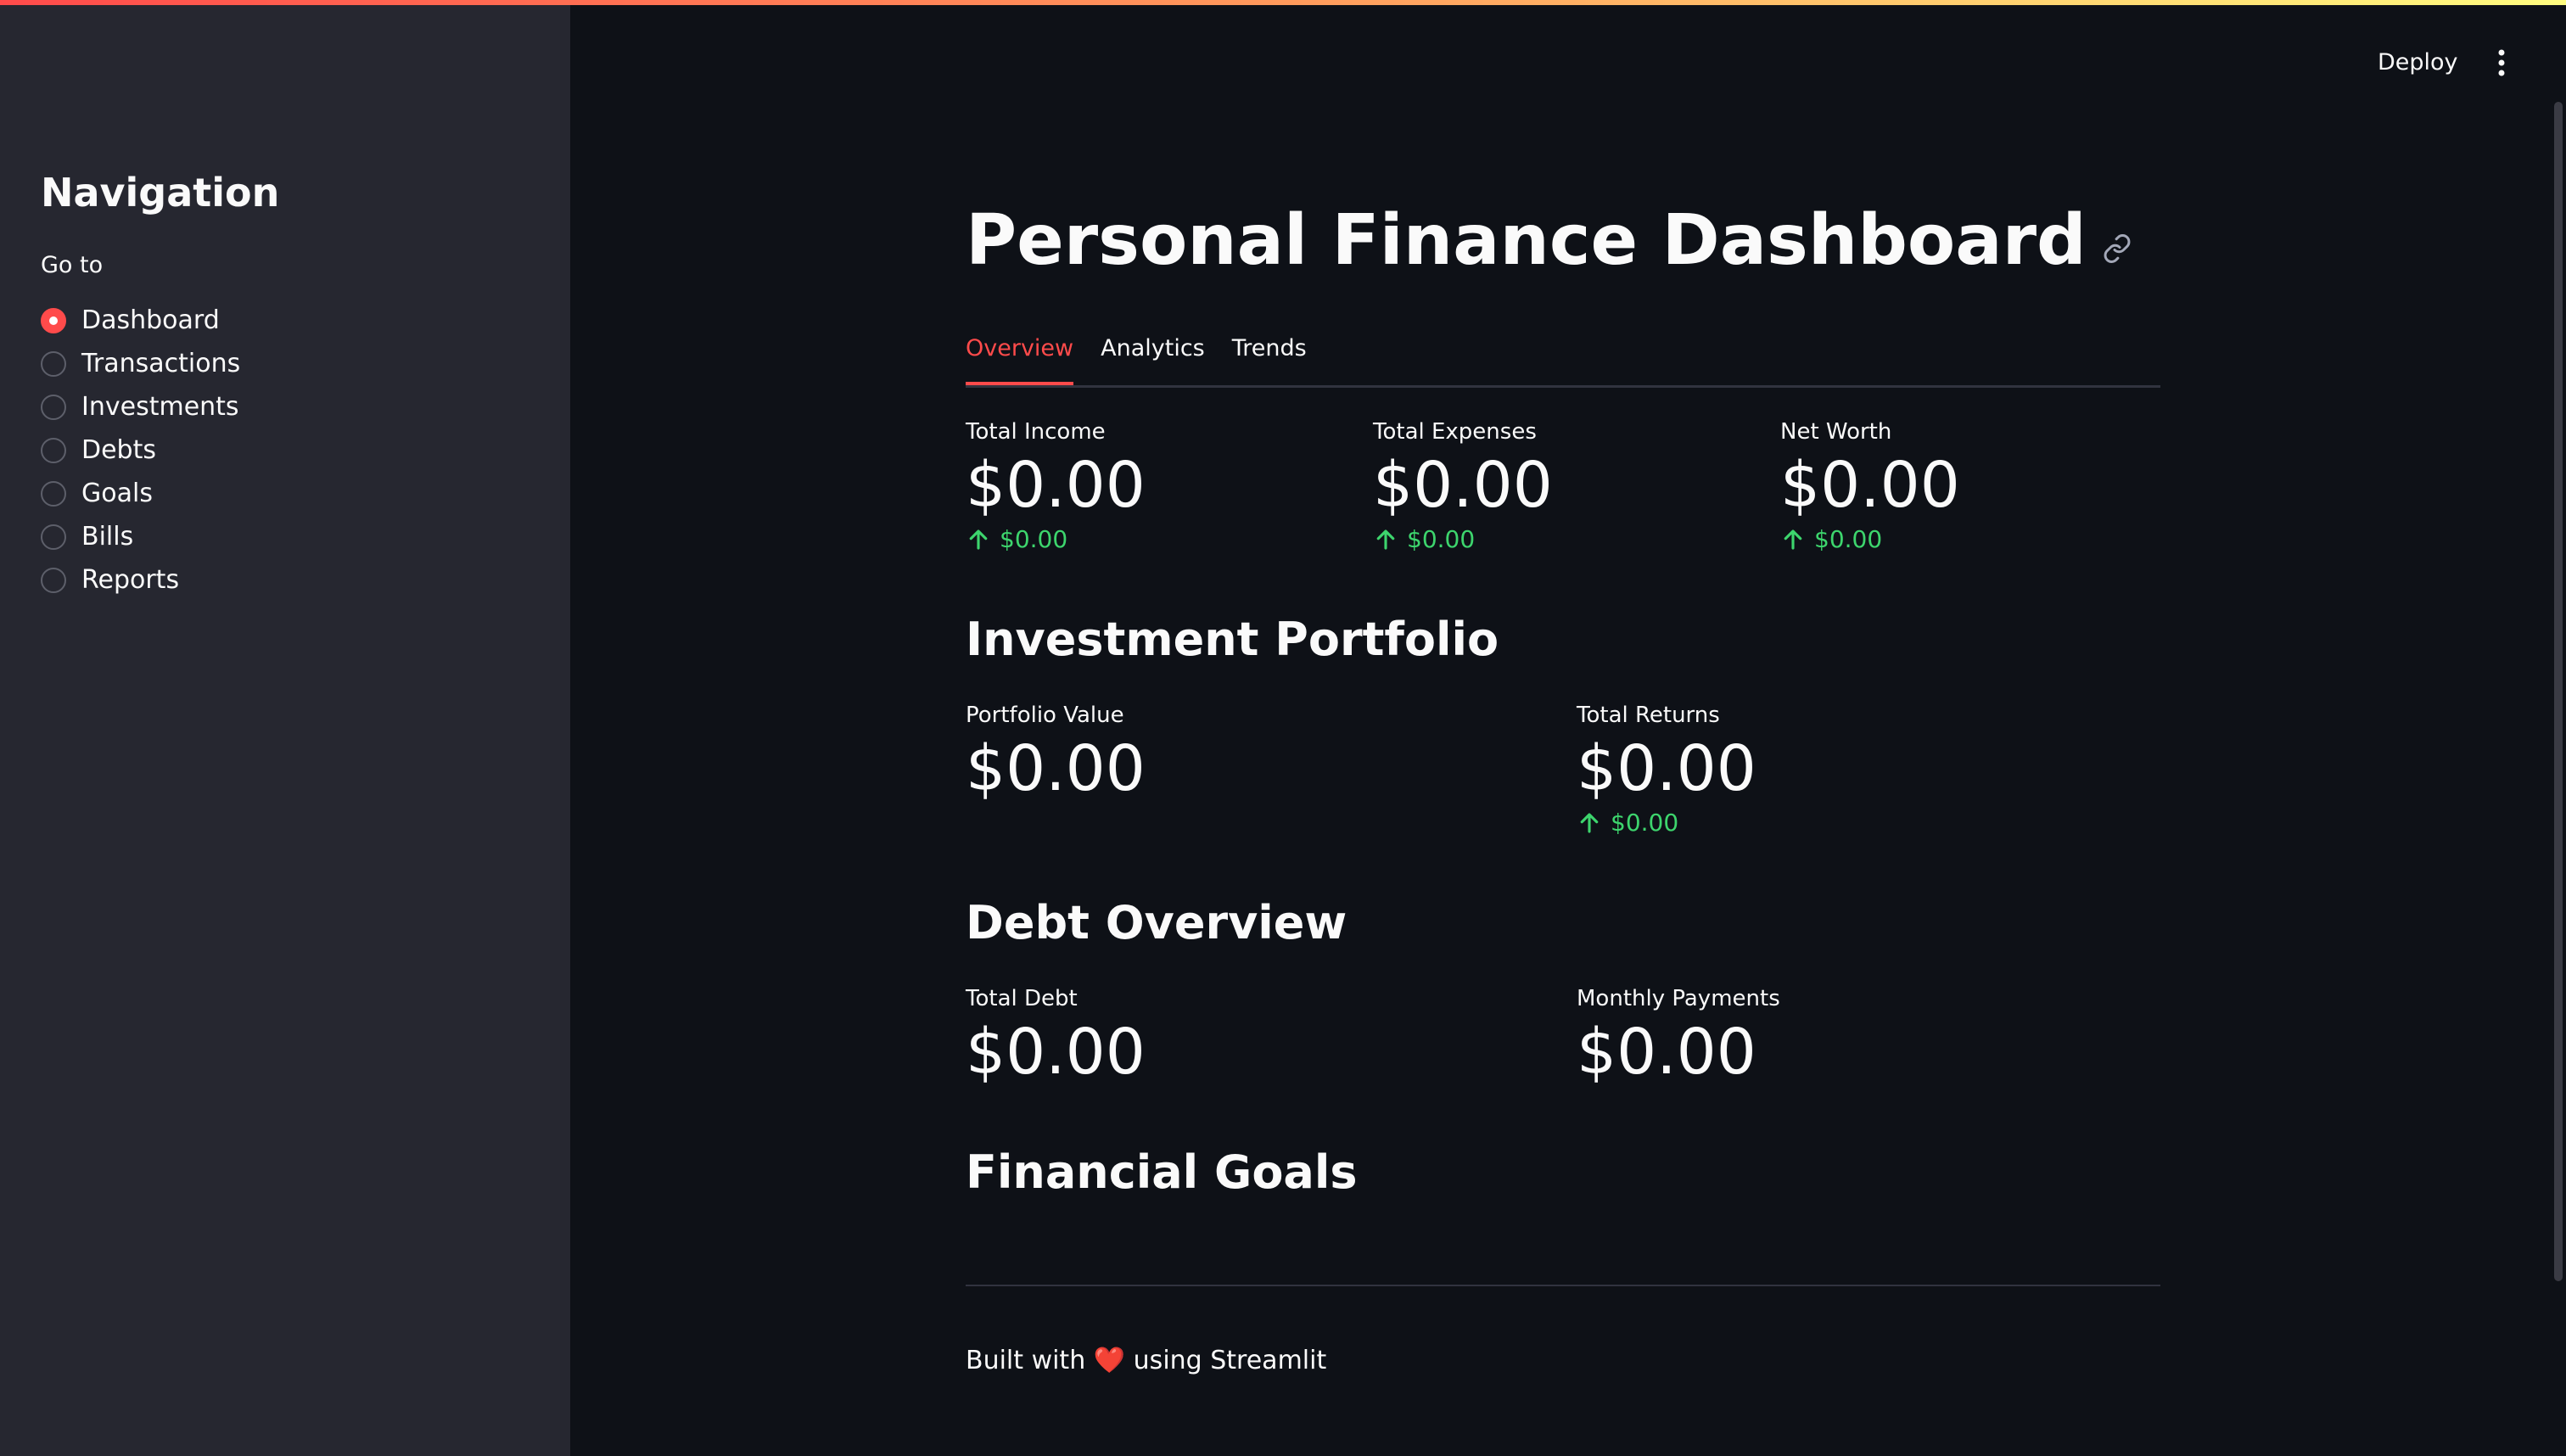  I want to click on footer-prefix: Built with, so click(1026, 1361).